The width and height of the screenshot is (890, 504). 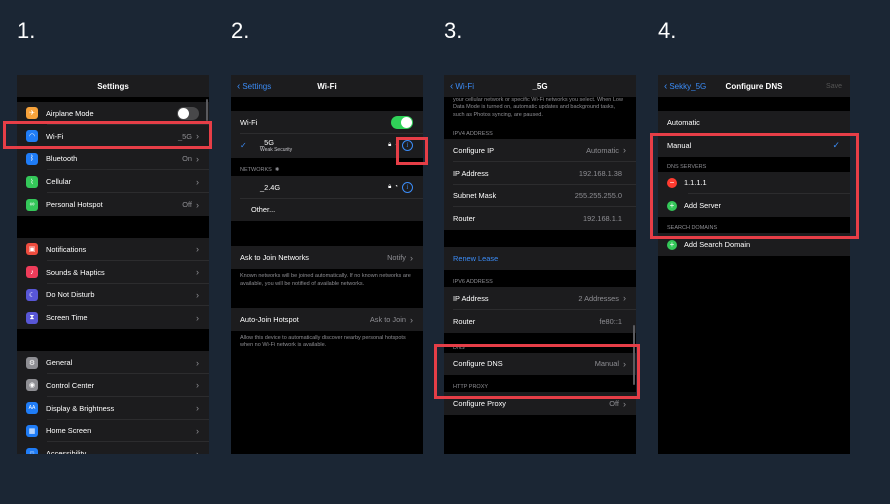 I want to click on info-icon: i, so click(x=407, y=187).